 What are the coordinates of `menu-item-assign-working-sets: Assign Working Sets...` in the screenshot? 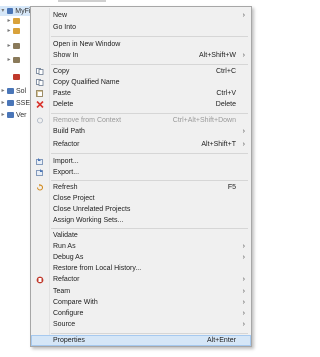 It's located at (141, 220).